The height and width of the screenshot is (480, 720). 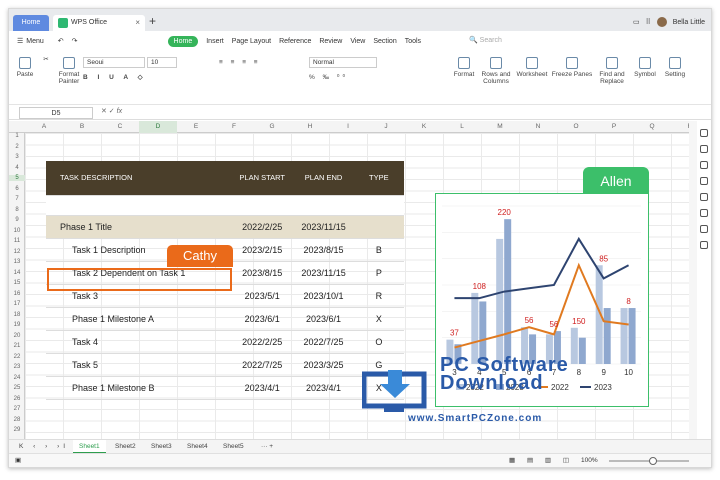 What do you see at coordinates (272, 127) in the screenshot?
I see `column-header-G: G` at bounding box center [272, 127].